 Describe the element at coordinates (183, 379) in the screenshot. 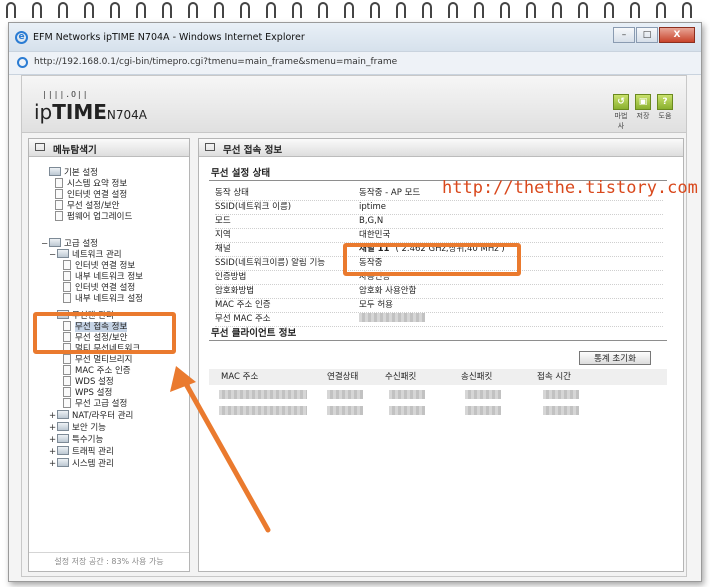

I see `arrow-head` at that location.